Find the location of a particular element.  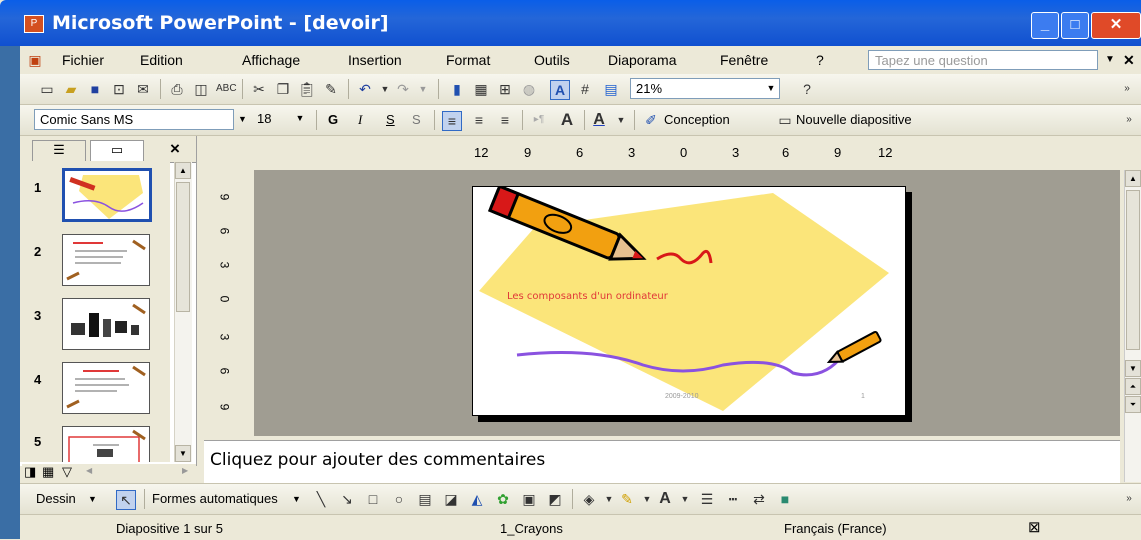

print-icon: ⎙ is located at coordinates (177, 89).